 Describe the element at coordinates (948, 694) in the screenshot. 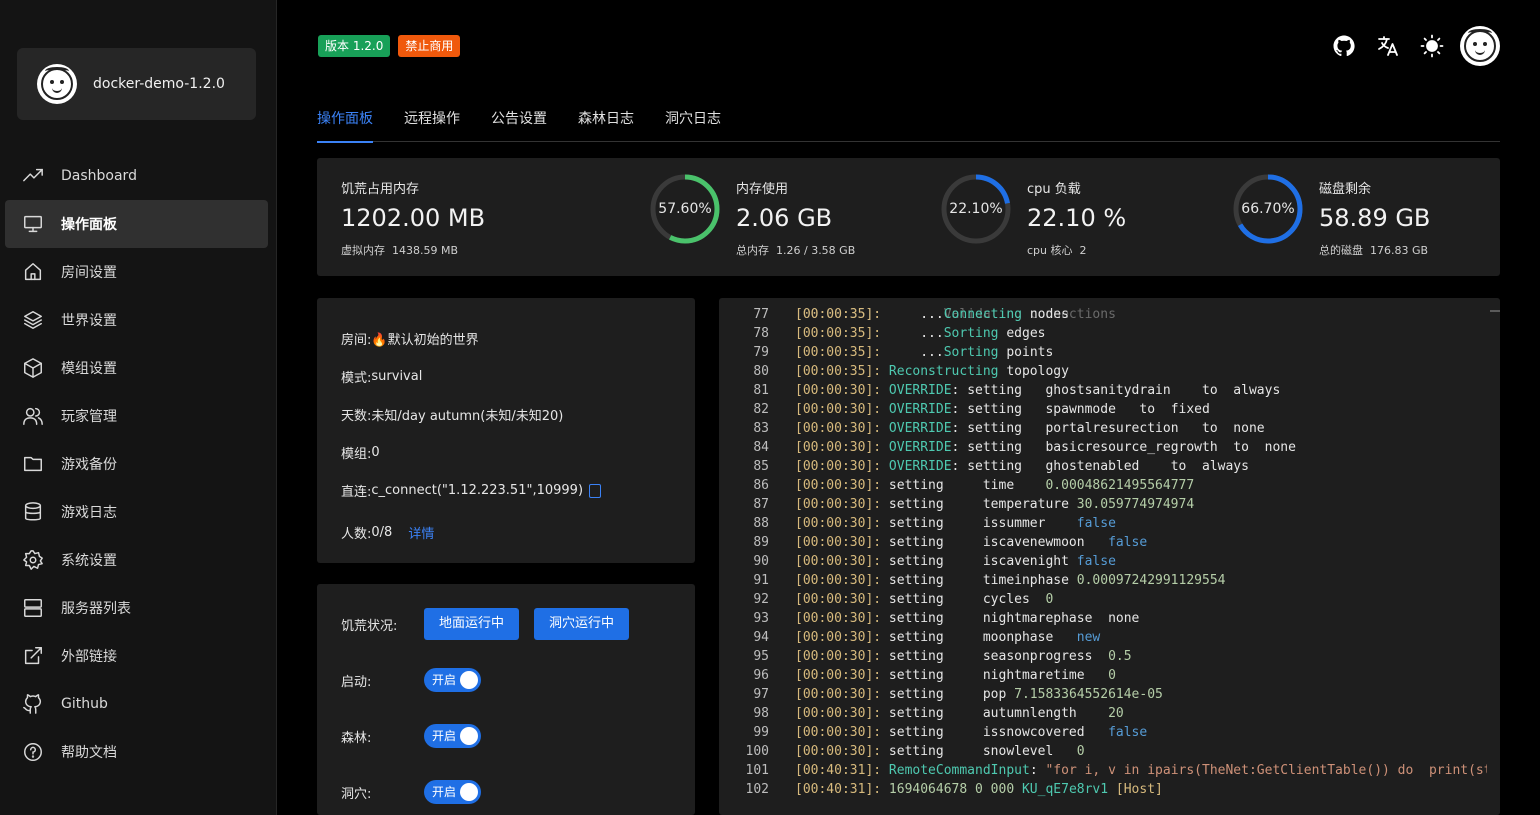

I see `log-token: setting pop` at that location.